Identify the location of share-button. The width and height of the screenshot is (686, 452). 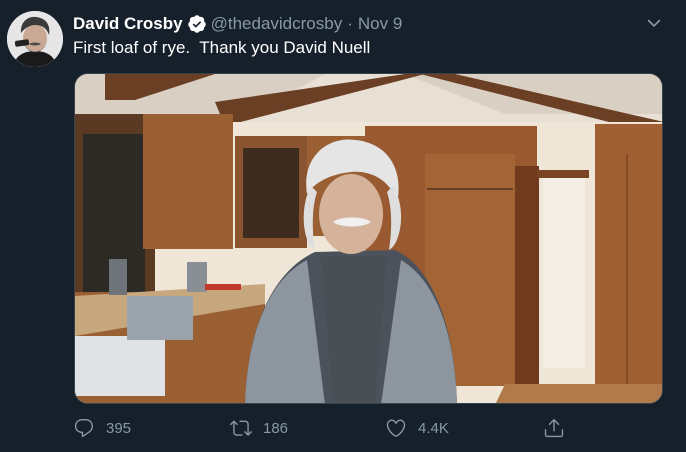
(554, 428).